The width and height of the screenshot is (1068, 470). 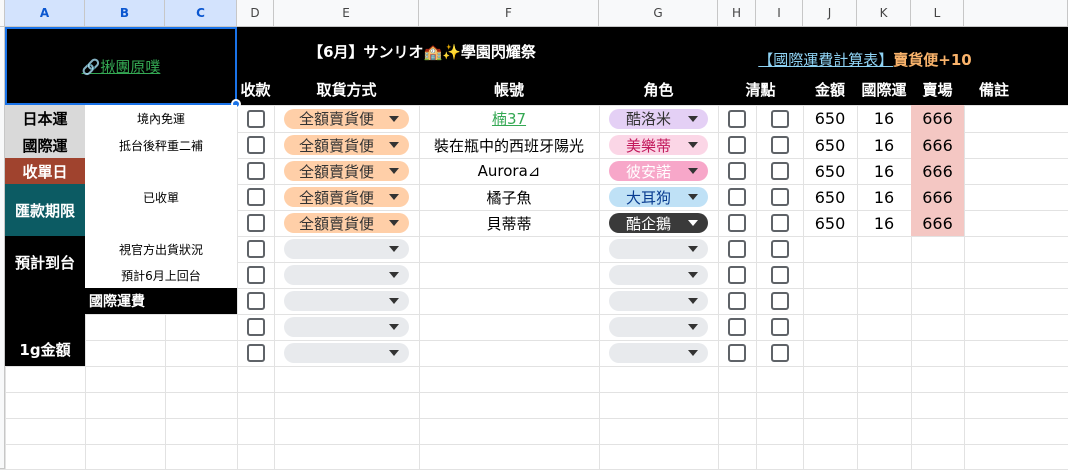 What do you see at coordinates (125, 13) in the screenshot?
I see `column-header-b: B` at bounding box center [125, 13].